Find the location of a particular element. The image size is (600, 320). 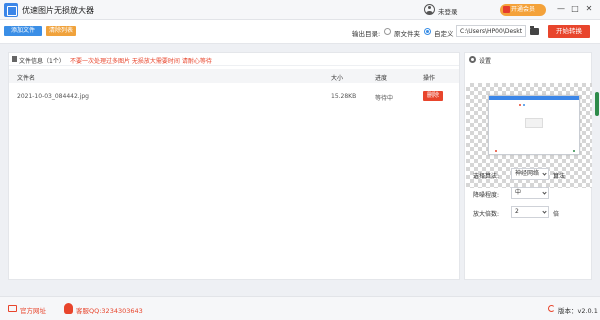

algorithm-value: 神经网络 is located at coordinates (527, 173).